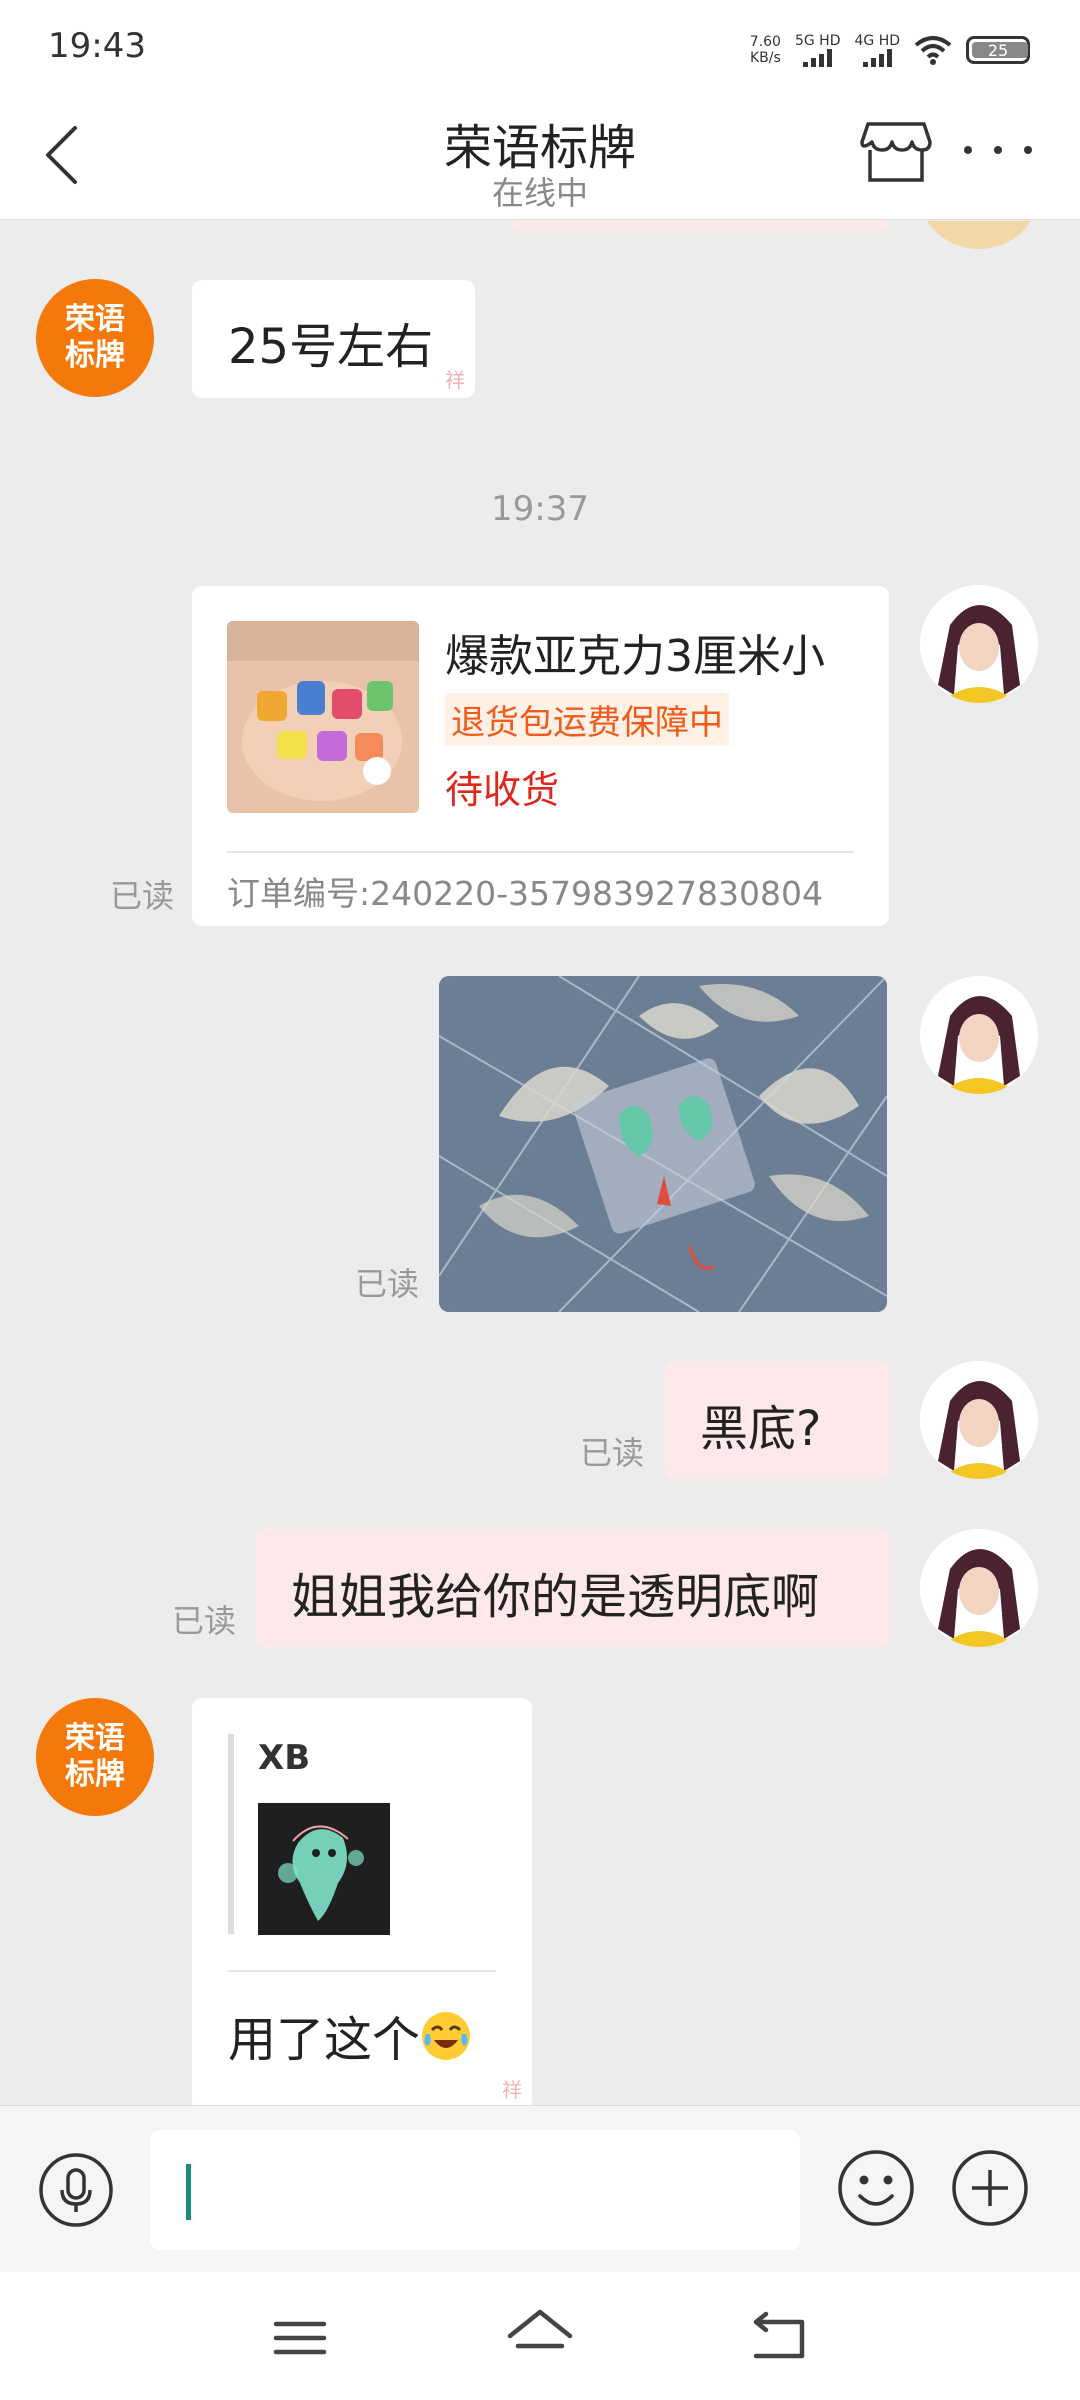  Describe the element at coordinates (700, 226) in the screenshot. I see `previous-message-bubble` at that location.